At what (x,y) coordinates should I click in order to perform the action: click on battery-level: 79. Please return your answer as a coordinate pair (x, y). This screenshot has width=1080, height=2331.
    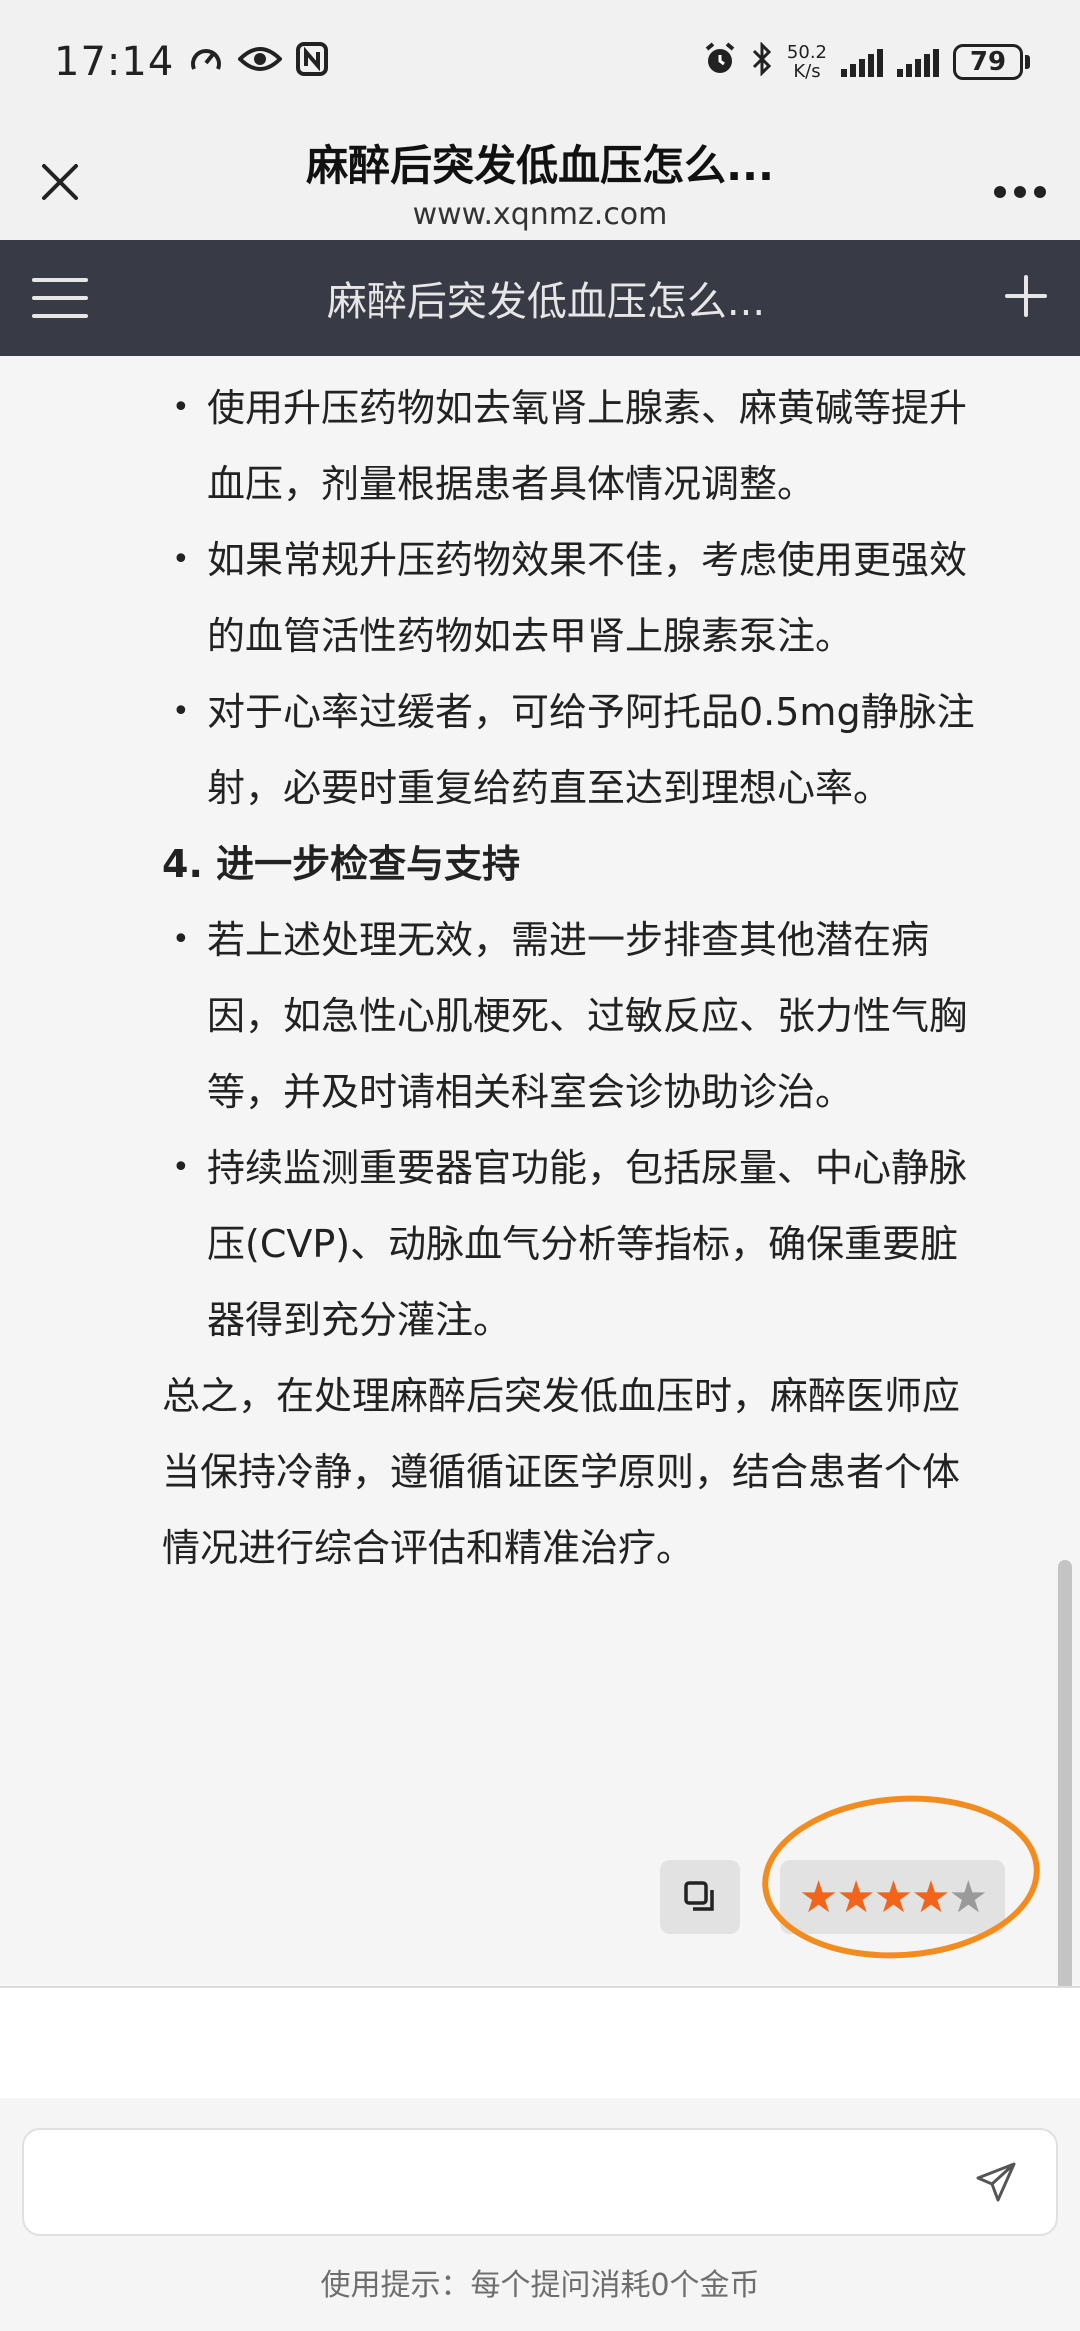
    Looking at the image, I should click on (988, 62).